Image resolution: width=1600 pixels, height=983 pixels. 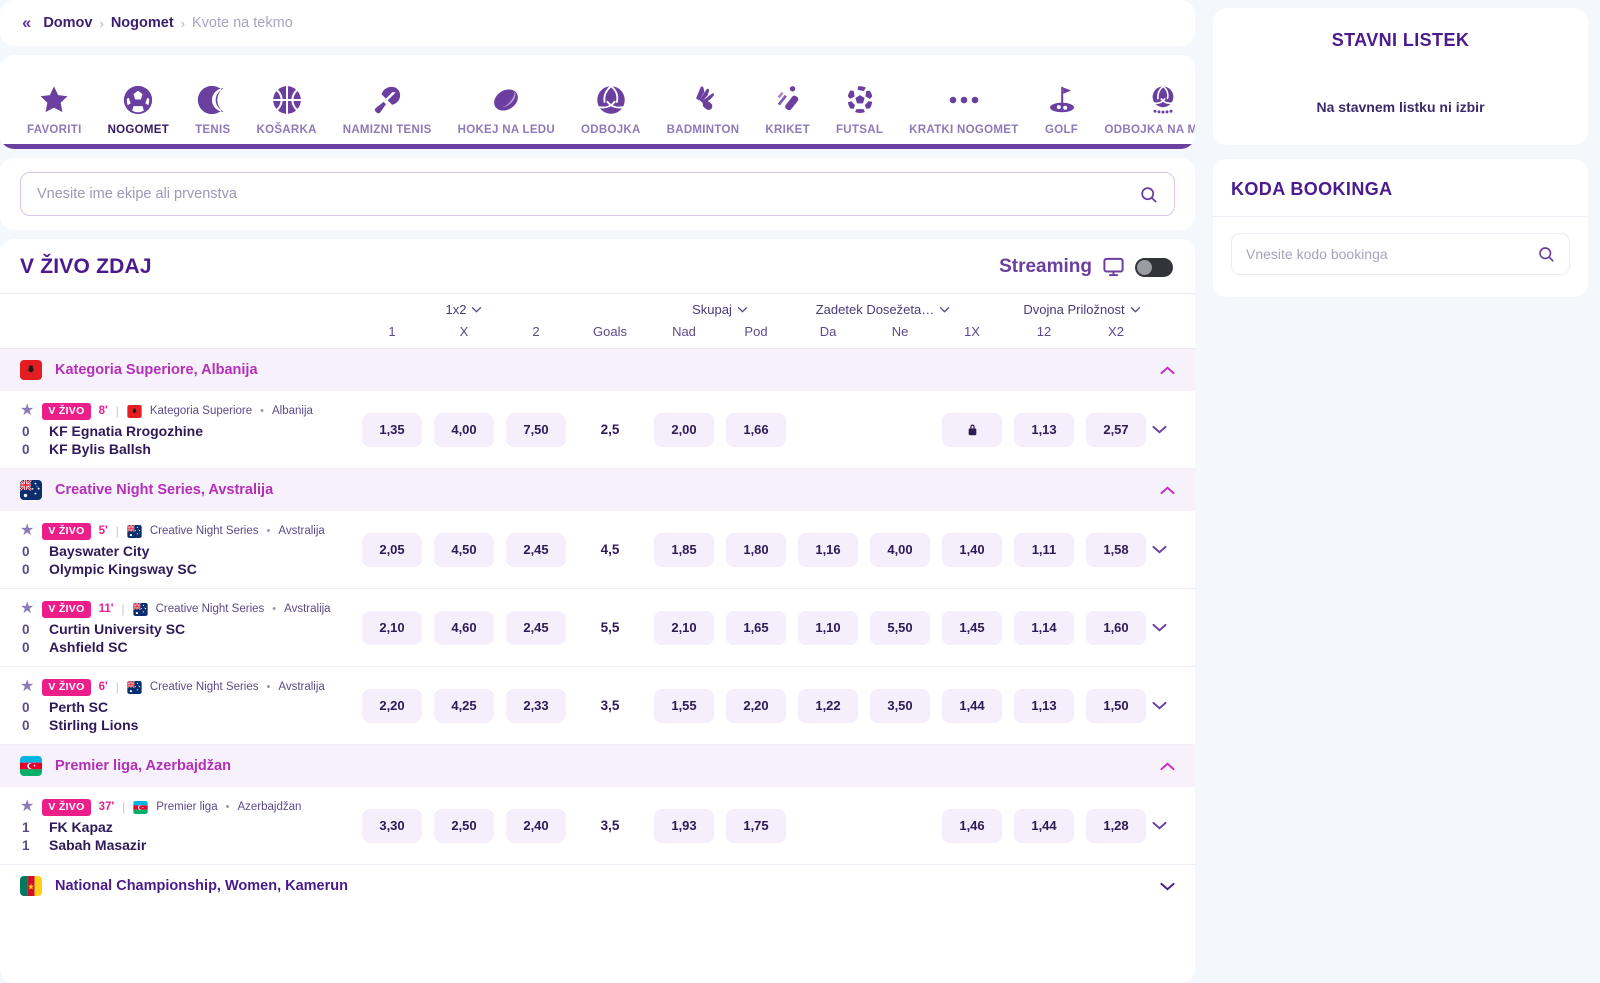 I want to click on column-header-da: Da, so click(x=828, y=331).